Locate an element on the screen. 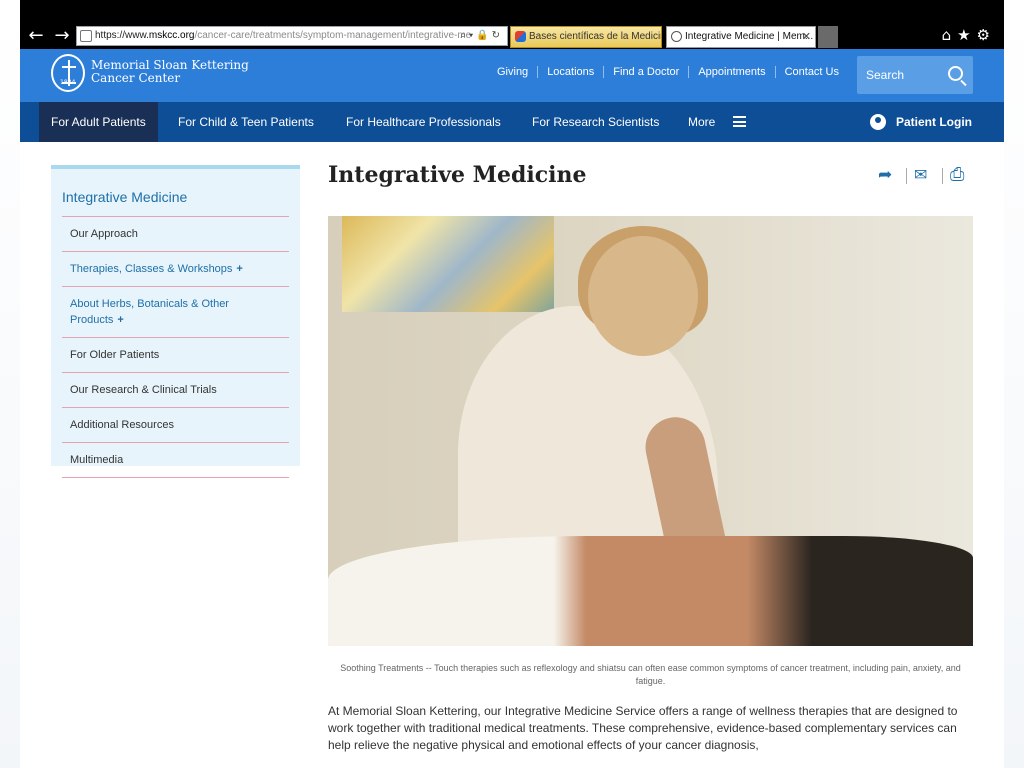 Image resolution: width=1024 pixels, height=768 pixels. util-link-locations: Locations is located at coordinates (570, 72).